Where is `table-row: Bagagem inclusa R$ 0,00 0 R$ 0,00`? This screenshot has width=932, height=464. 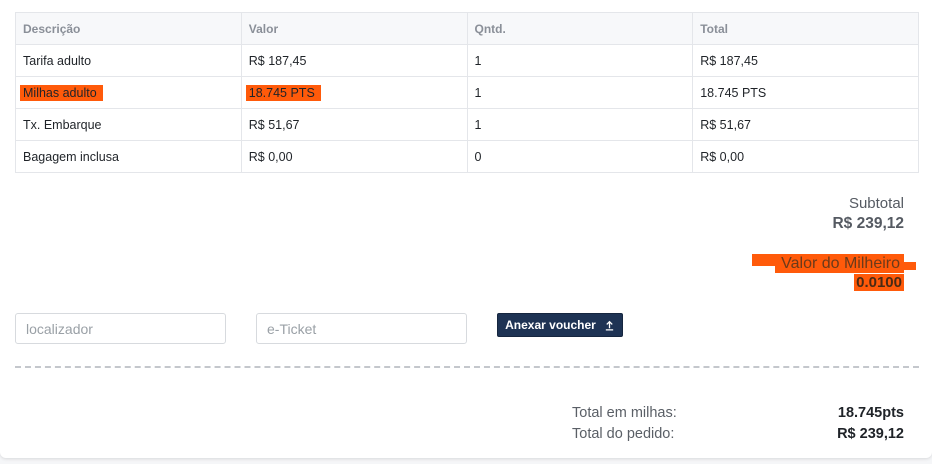
table-row: Bagagem inclusa R$ 0,00 0 R$ 0,00 is located at coordinates (467, 156).